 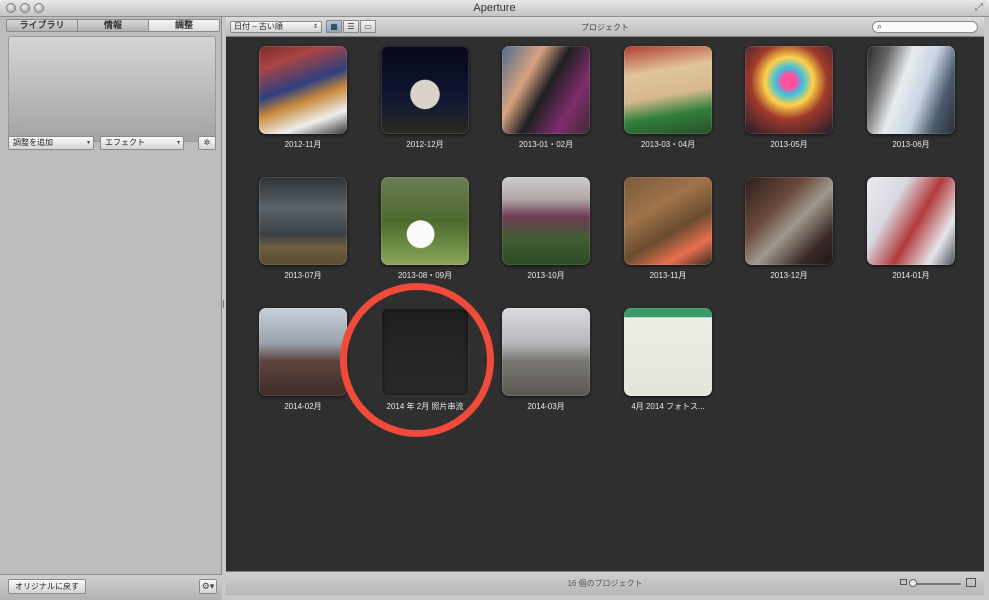 I want to click on project-tile: 2013-06月, so click(x=912, y=97).